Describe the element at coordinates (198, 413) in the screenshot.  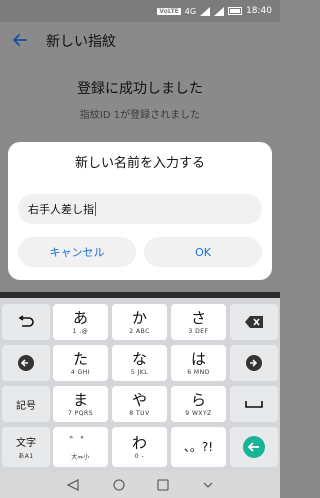
I see `key-ra-sub: 9 WXYZ` at that location.